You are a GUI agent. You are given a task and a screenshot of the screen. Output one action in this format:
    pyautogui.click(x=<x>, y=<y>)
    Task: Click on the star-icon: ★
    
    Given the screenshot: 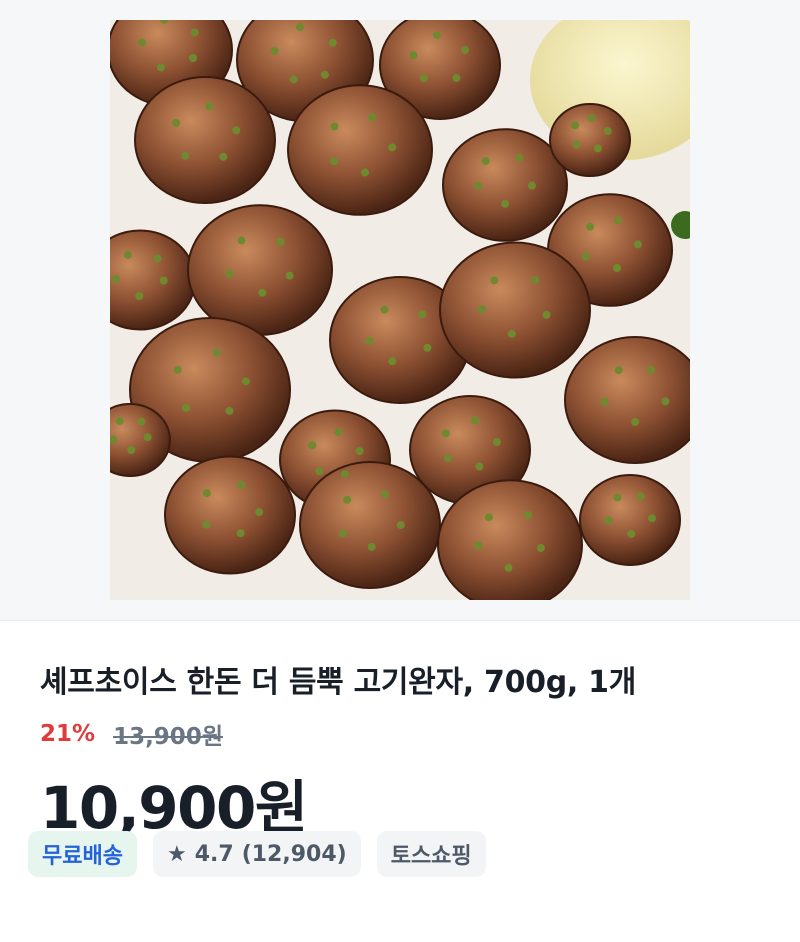 What is the action you would take?
    pyautogui.click(x=176, y=854)
    